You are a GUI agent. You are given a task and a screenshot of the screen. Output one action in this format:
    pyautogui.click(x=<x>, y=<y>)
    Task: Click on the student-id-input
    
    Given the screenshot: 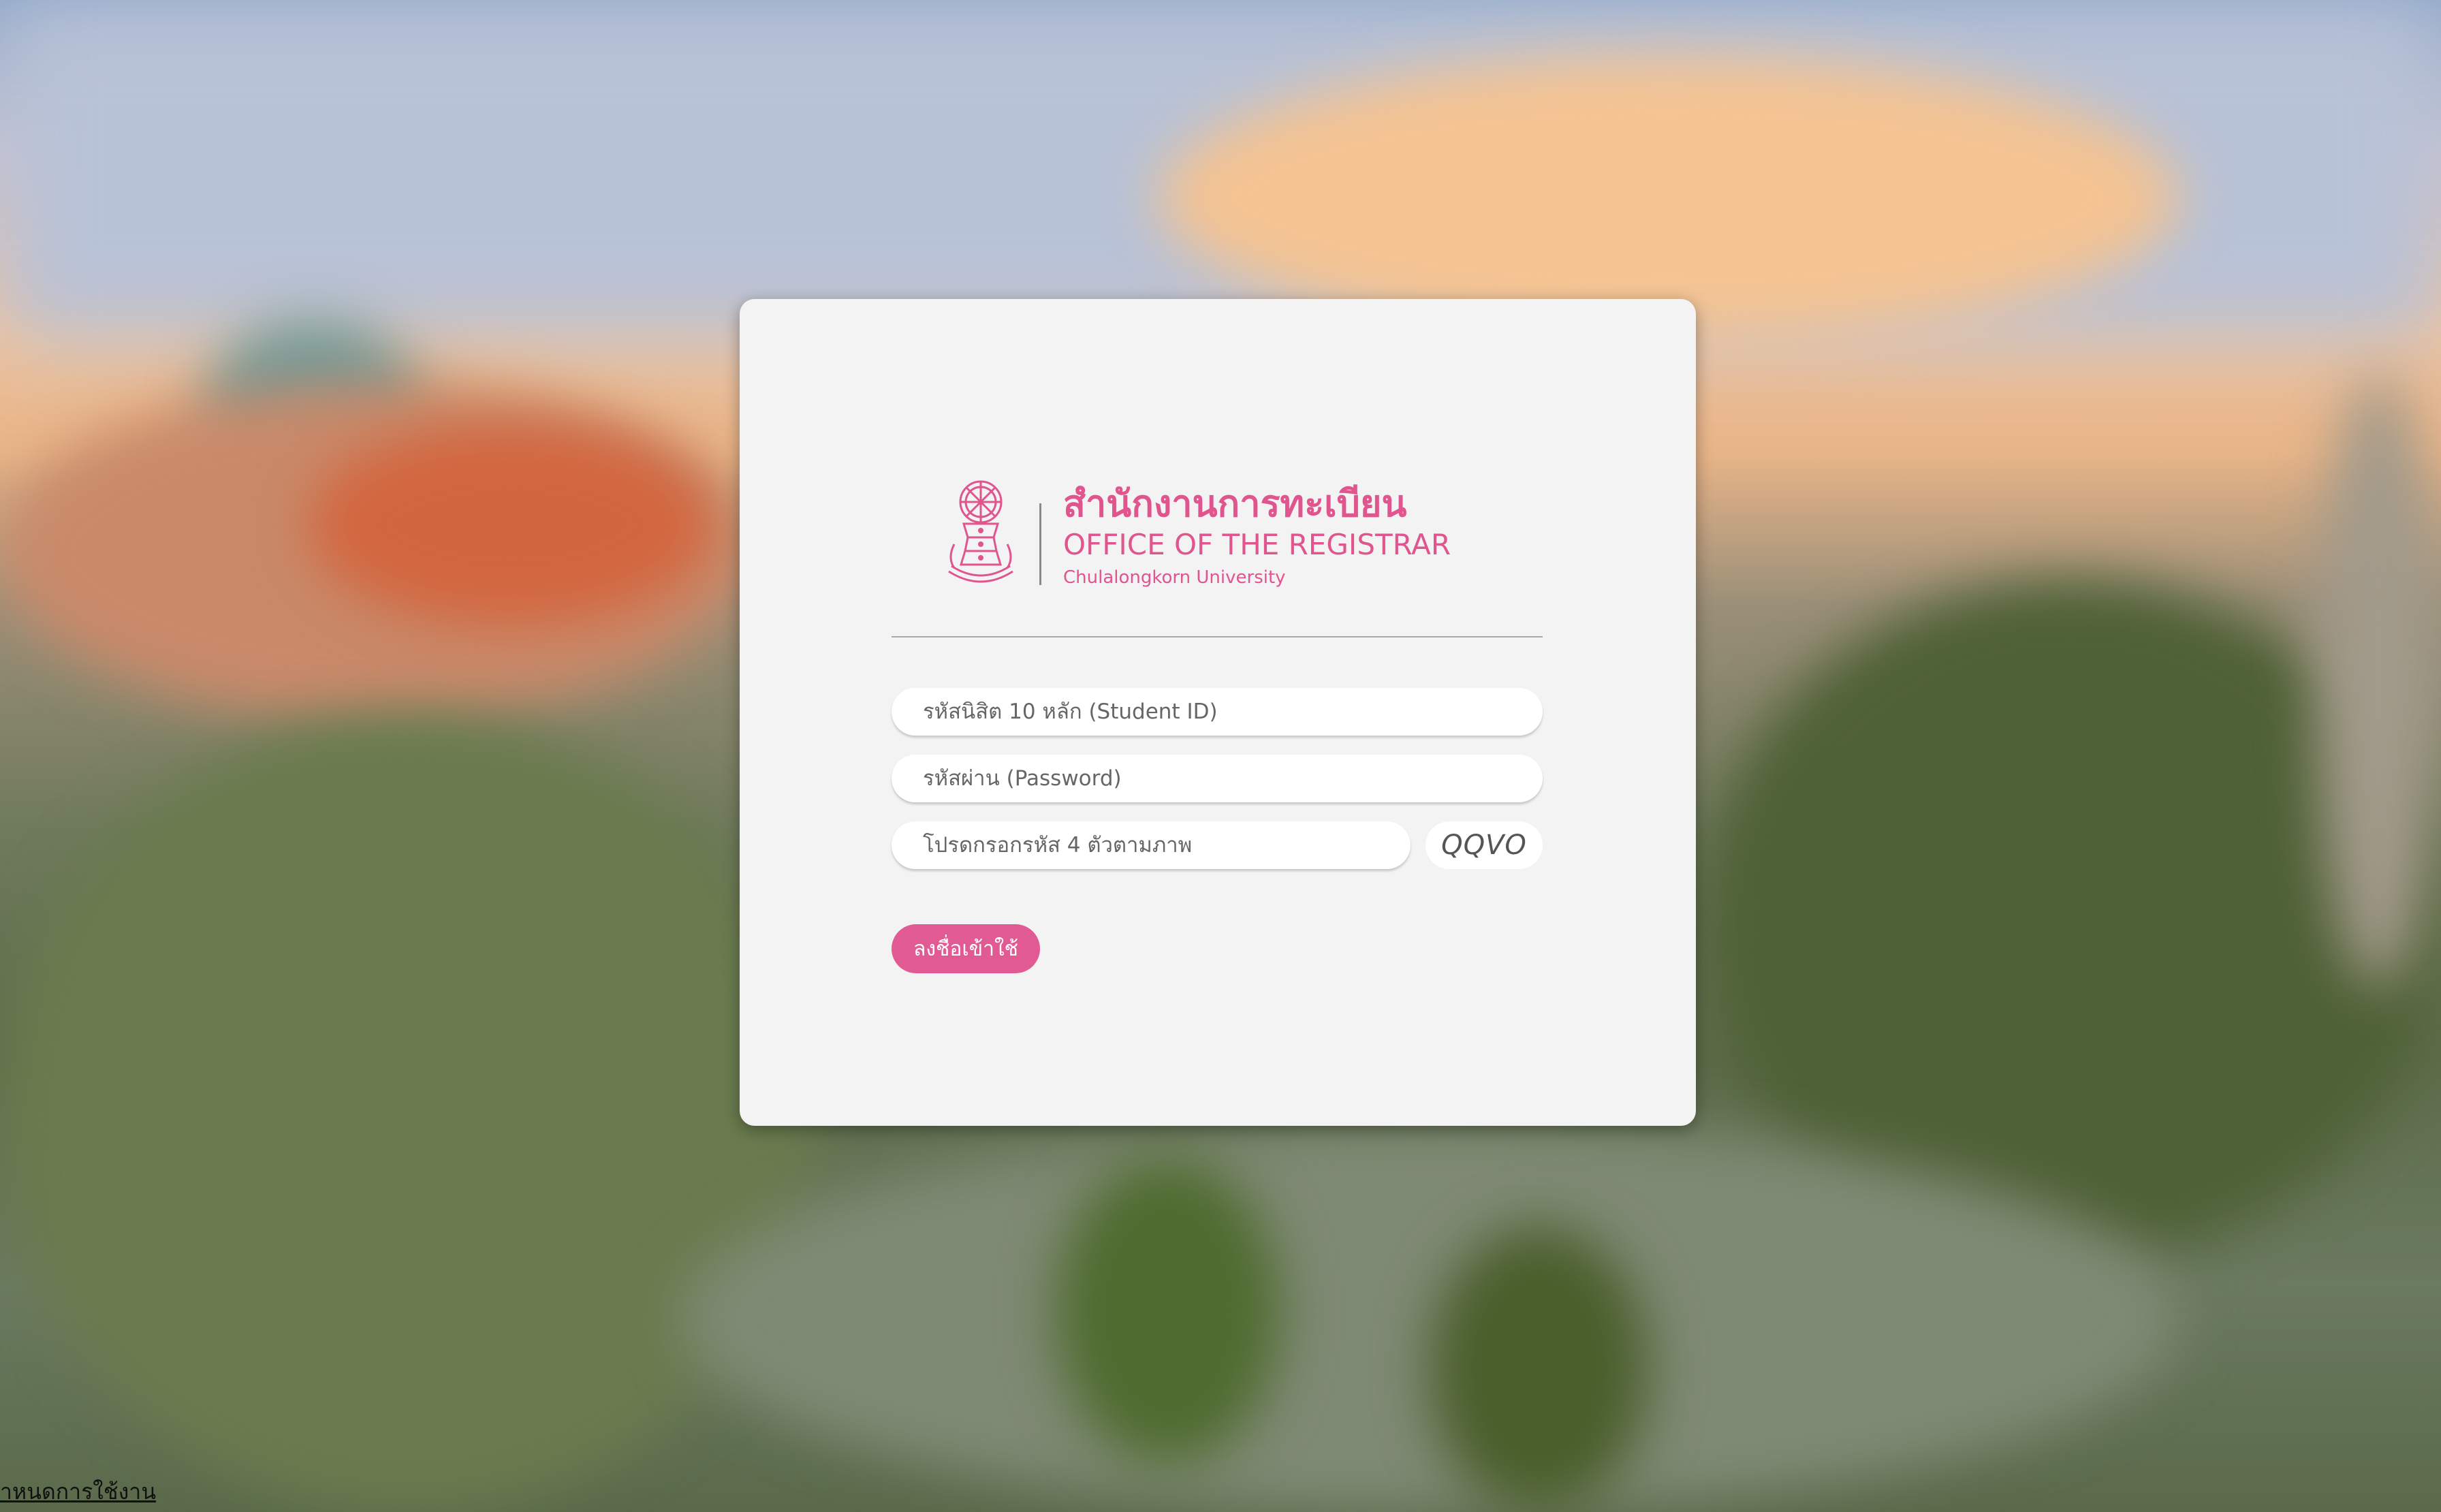 What is the action you would take?
    pyautogui.click(x=1217, y=712)
    